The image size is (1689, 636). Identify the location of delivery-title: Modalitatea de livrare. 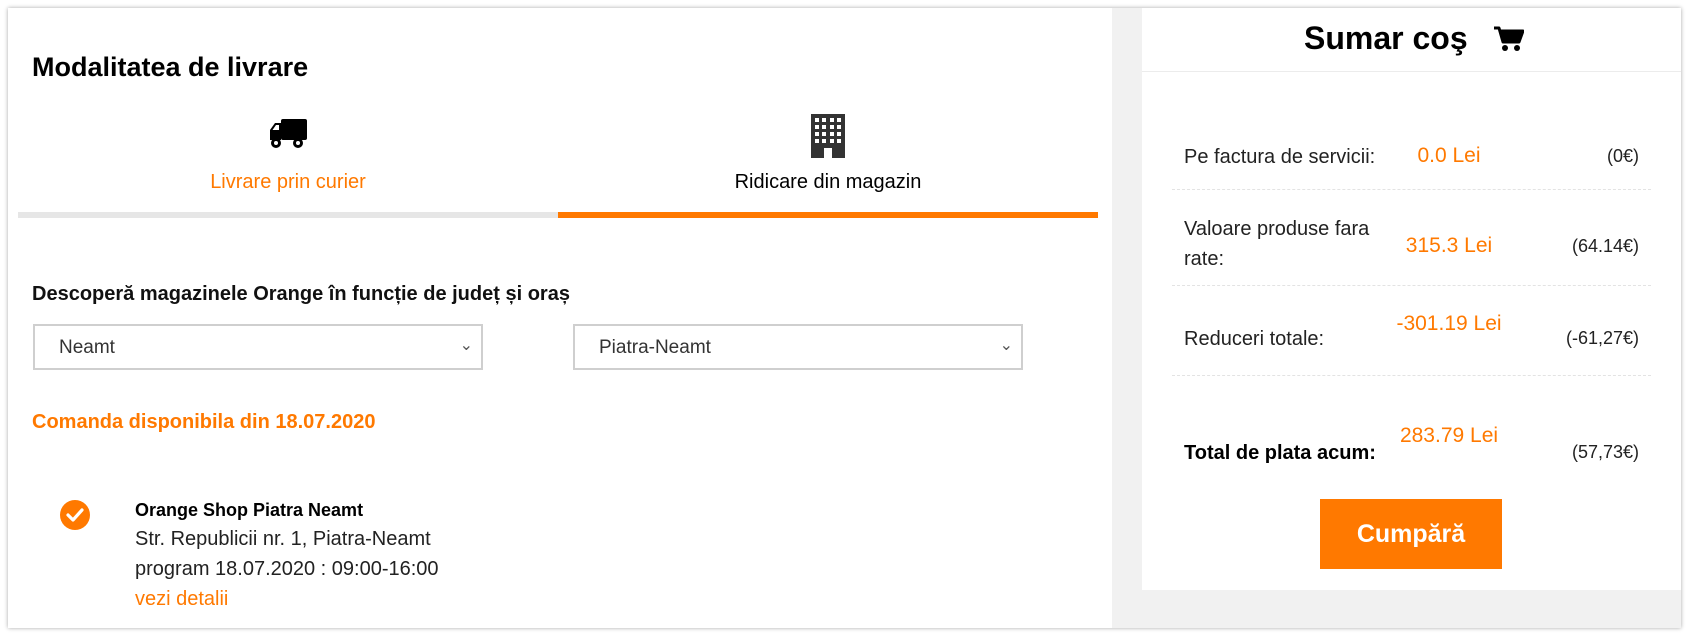
(170, 67).